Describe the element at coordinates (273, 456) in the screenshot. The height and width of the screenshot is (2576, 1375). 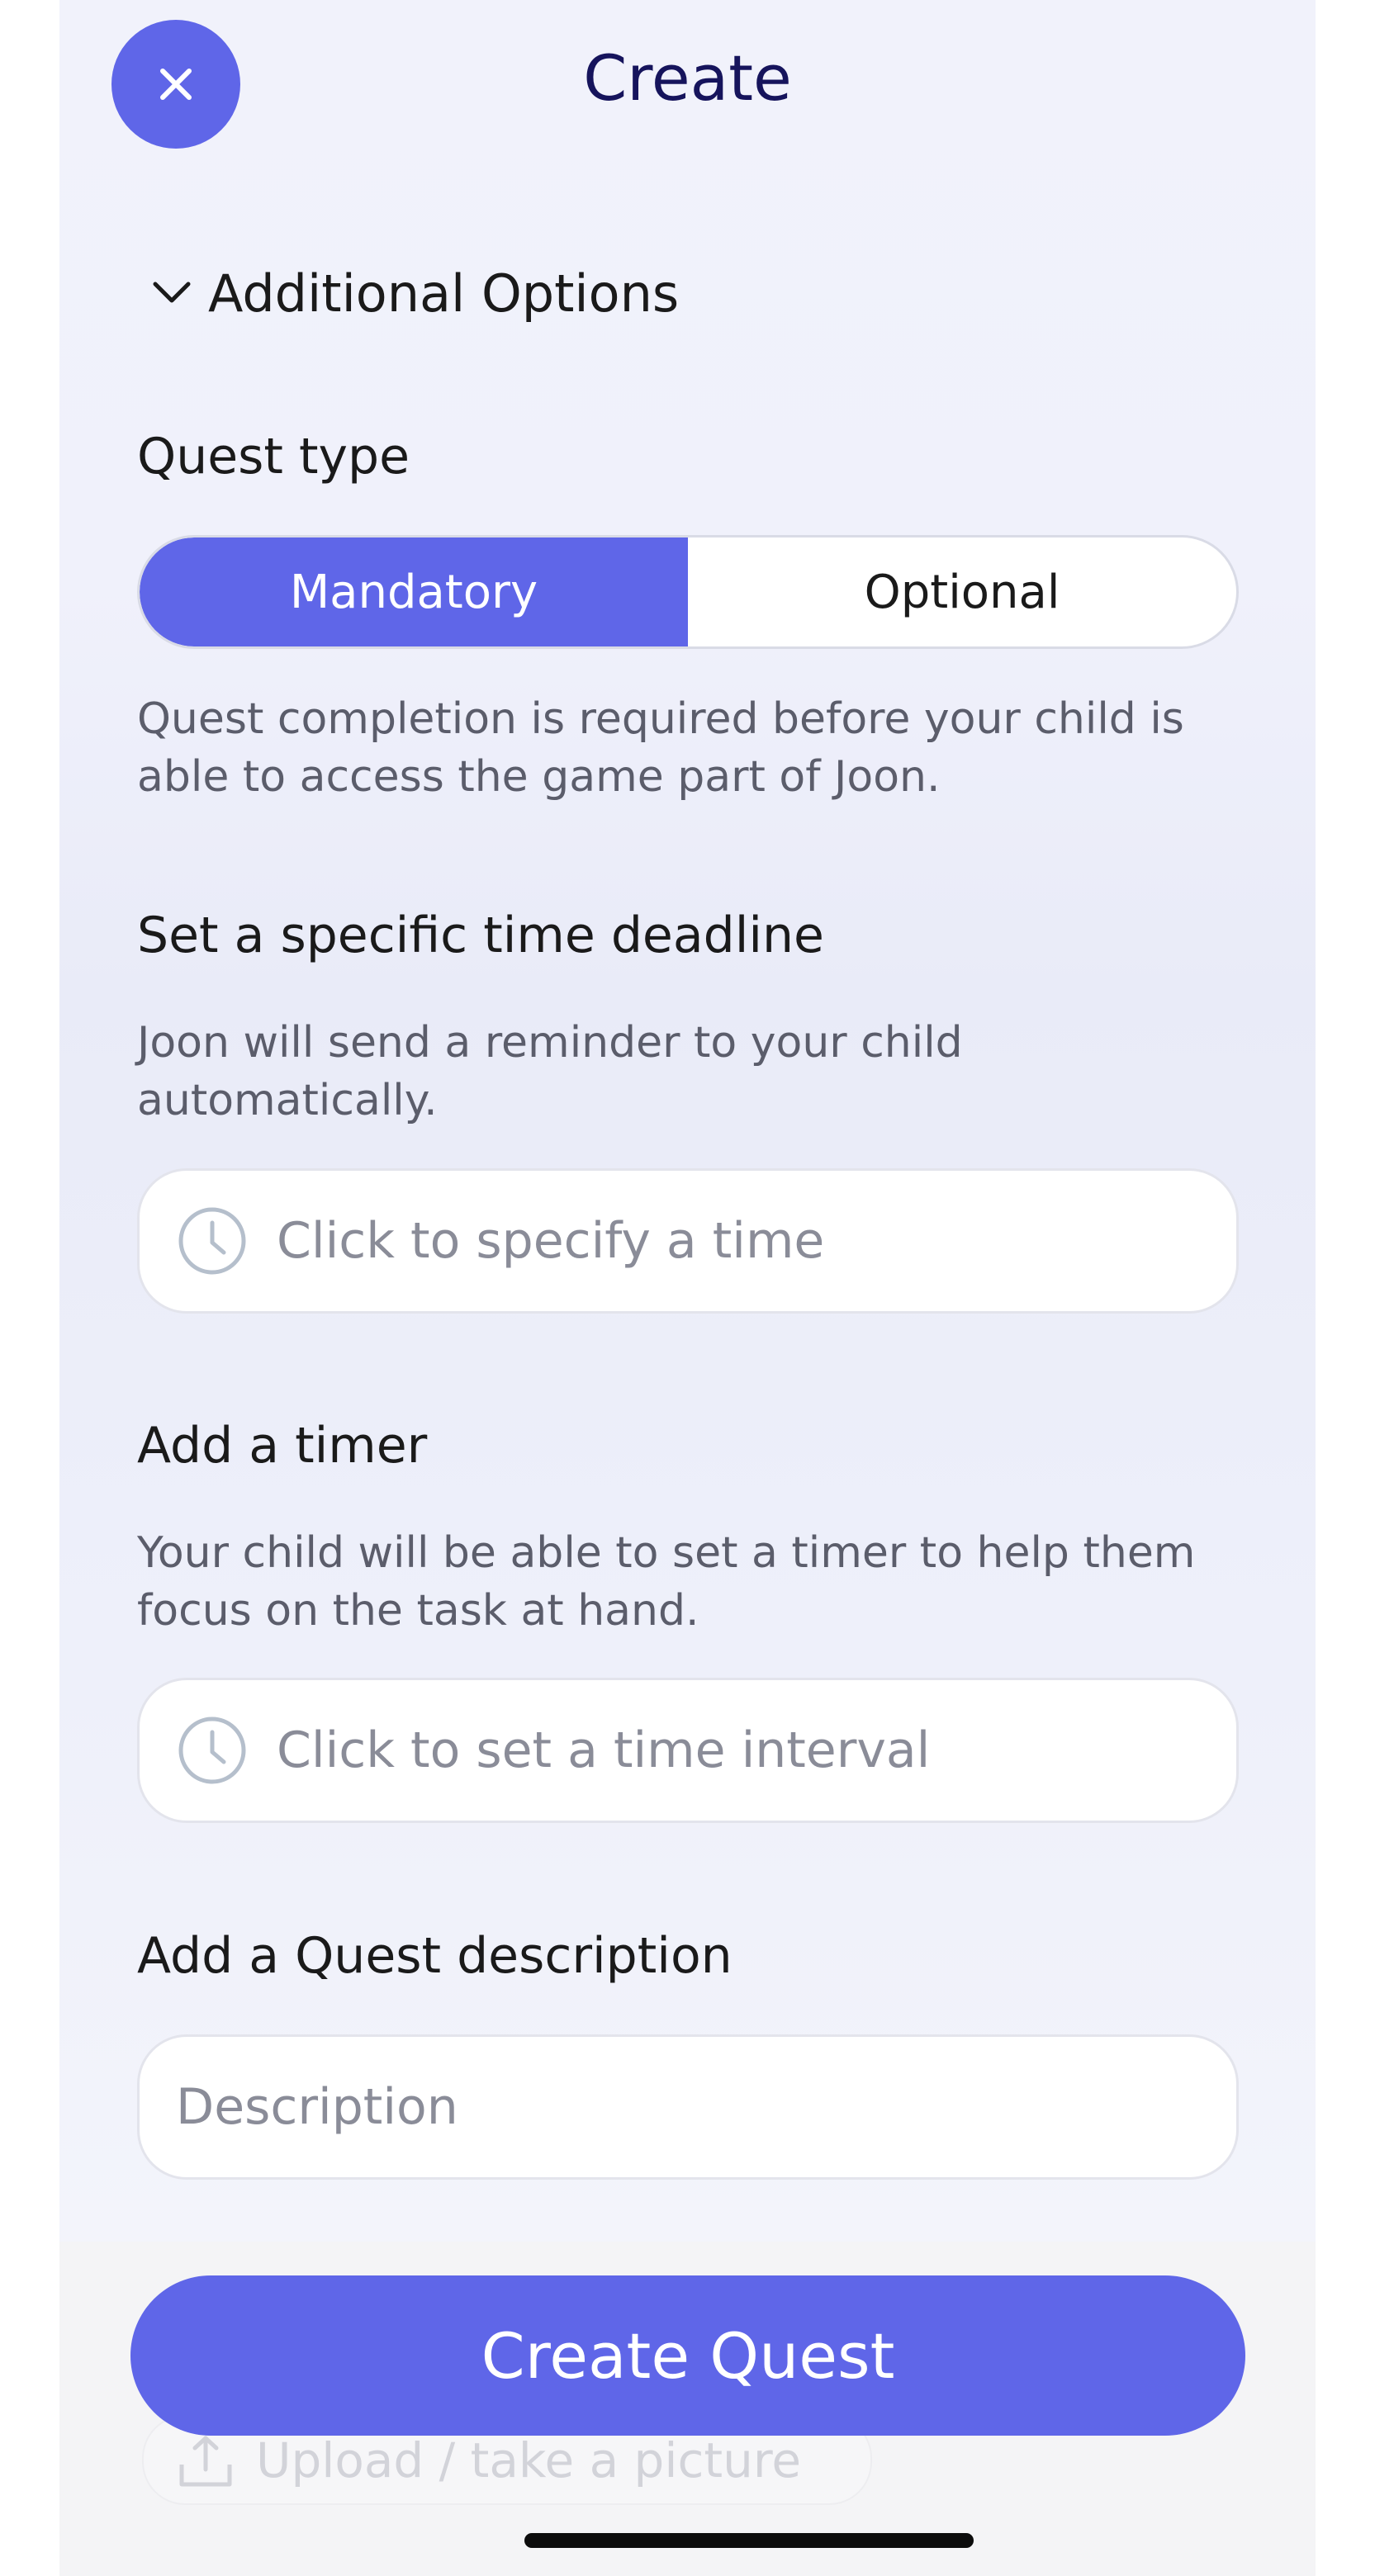
I see `quest-type-label: Quest type` at that location.